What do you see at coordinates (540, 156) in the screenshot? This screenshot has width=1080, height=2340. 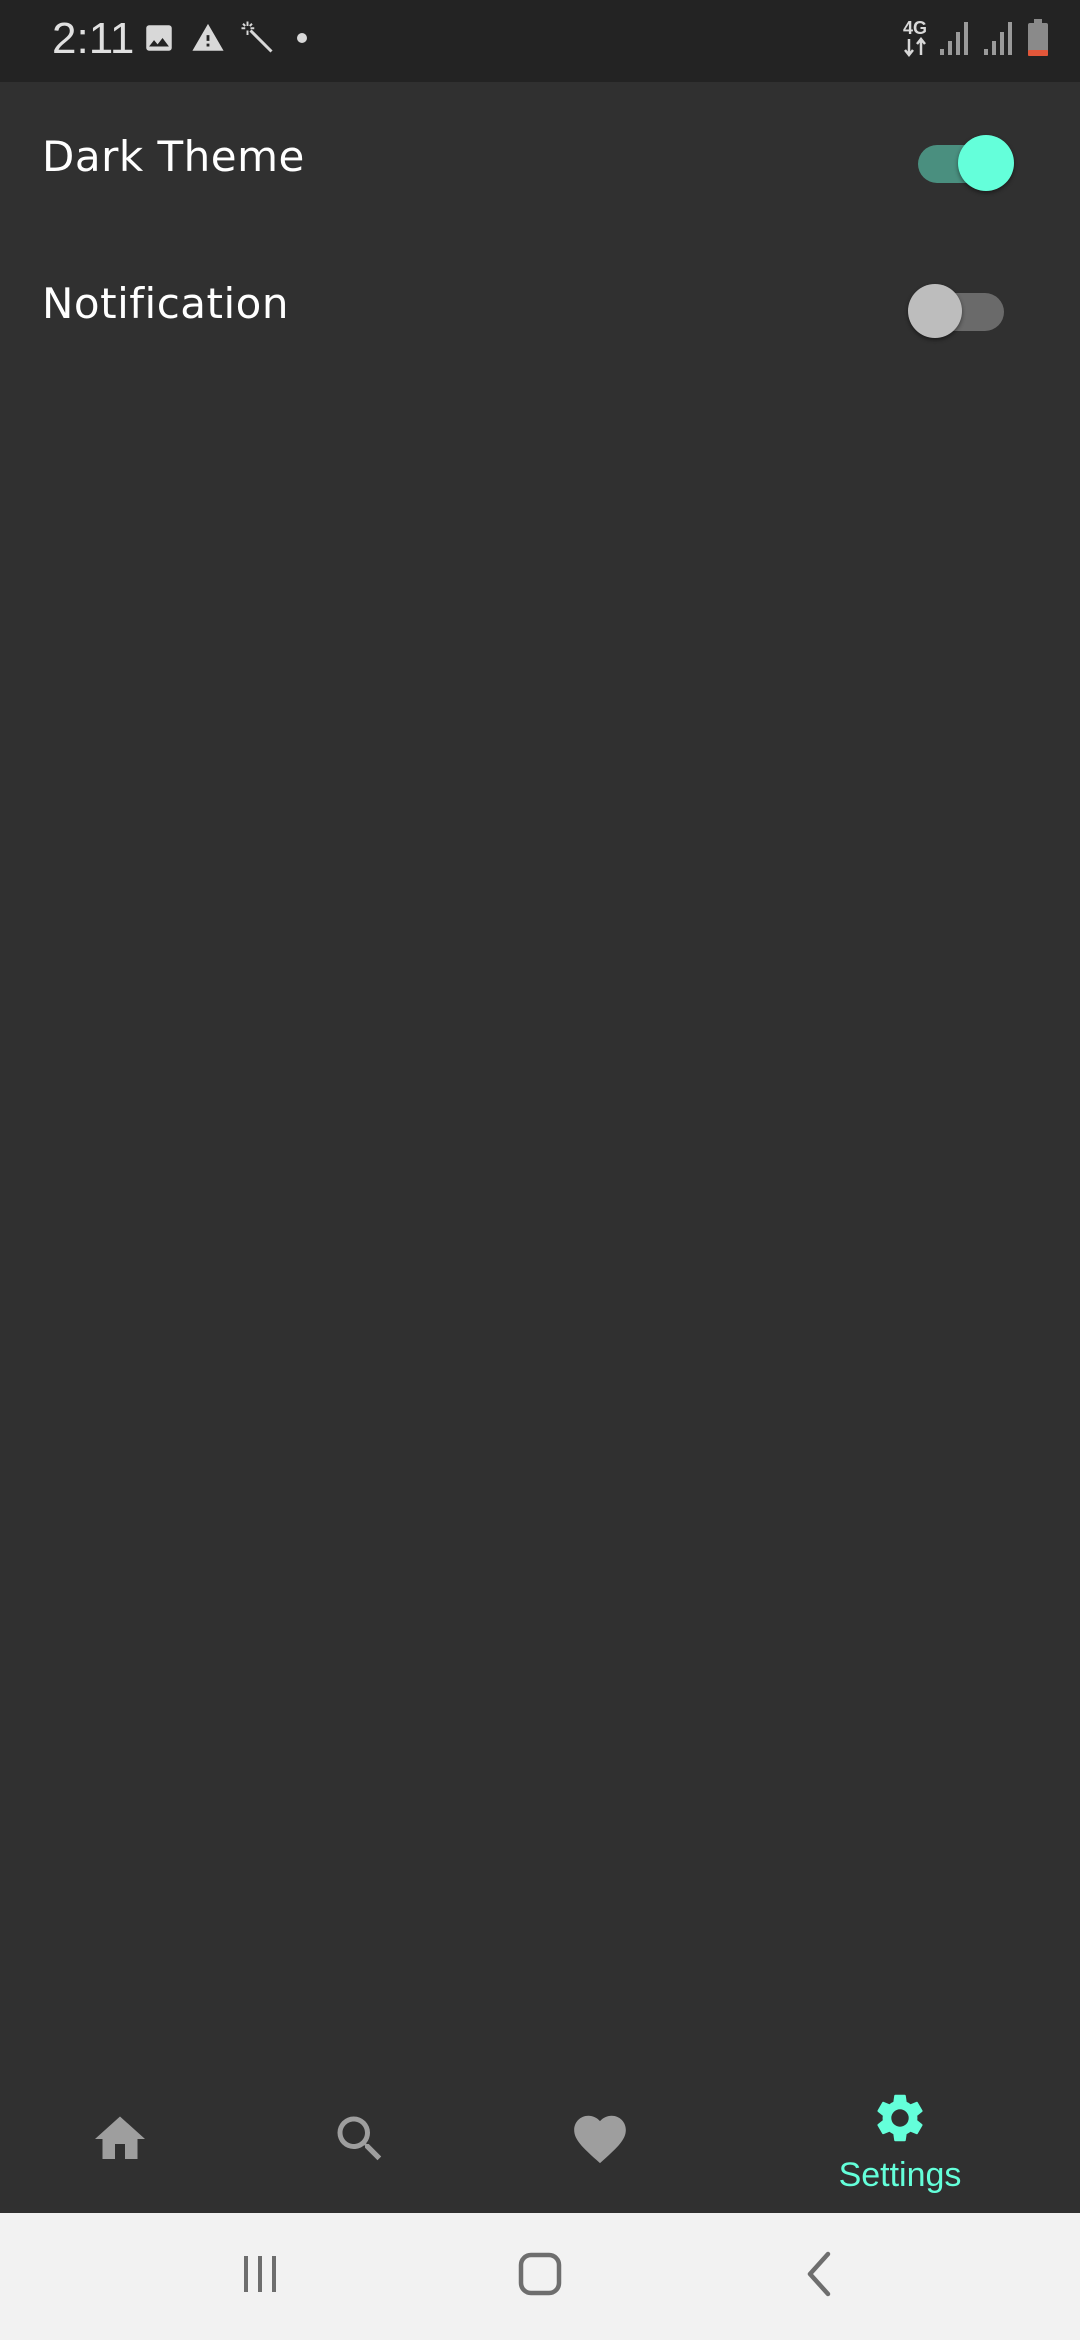 I see `setting-dark-theme-row: Dark Theme` at bounding box center [540, 156].